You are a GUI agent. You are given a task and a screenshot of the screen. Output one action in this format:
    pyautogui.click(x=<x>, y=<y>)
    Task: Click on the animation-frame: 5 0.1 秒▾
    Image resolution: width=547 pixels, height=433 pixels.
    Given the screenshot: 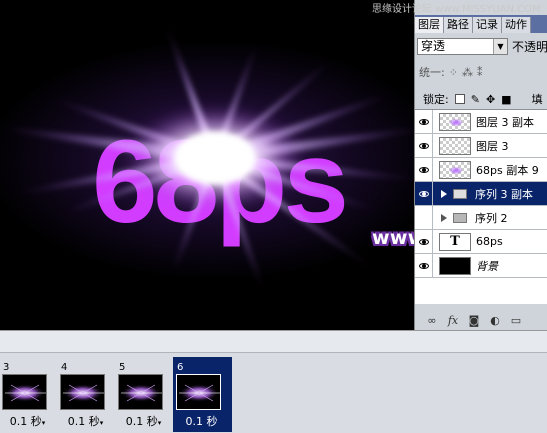 What is the action you would take?
    pyautogui.click(x=144, y=394)
    